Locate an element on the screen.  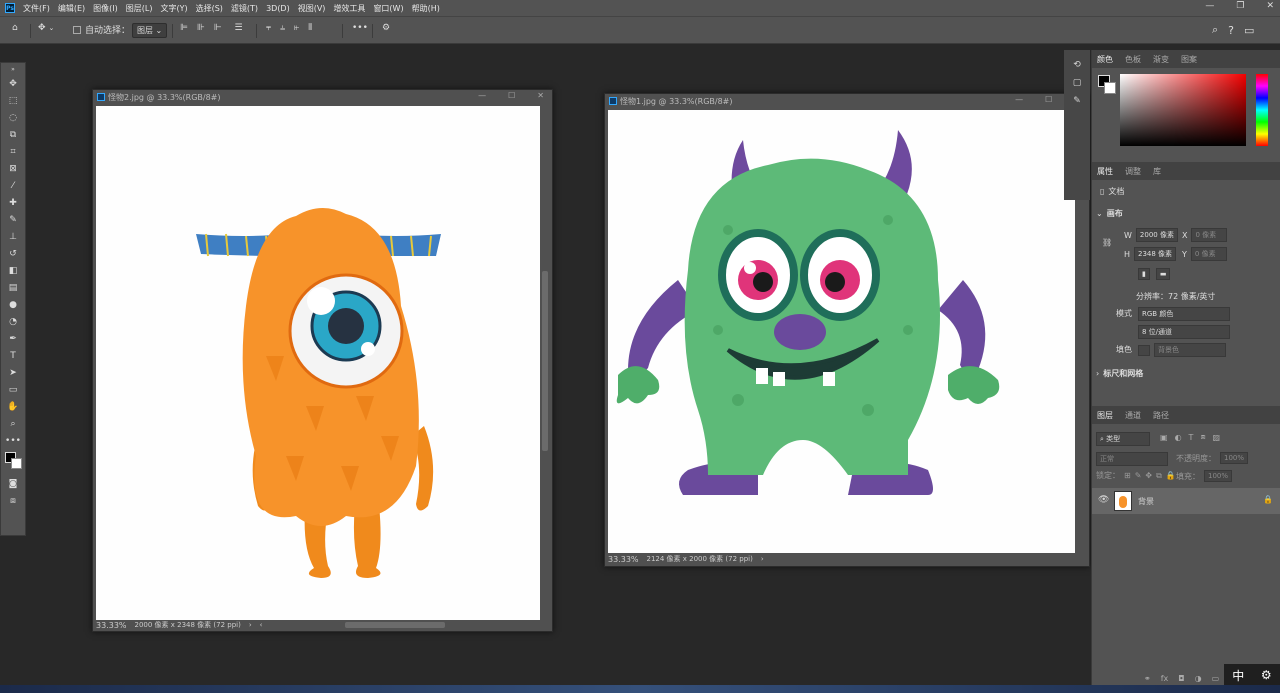
lock-all-icon: 🔒 is located at coordinates (1171, 475).